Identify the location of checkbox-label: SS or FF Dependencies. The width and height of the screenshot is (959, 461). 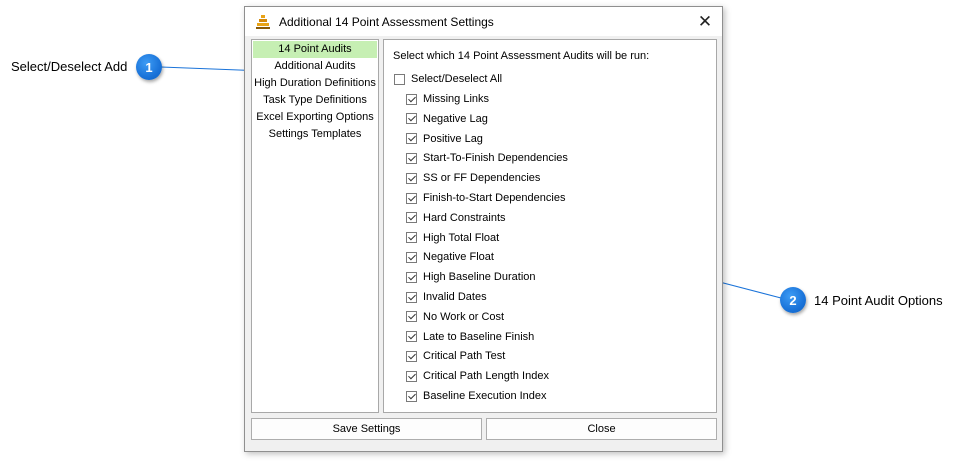
(482, 178).